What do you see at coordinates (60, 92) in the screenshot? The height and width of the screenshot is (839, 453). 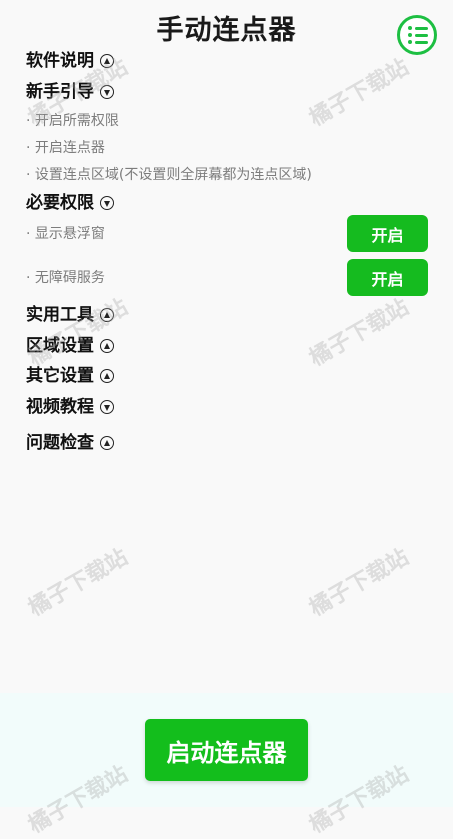 I see `section-label: 新手引导` at bounding box center [60, 92].